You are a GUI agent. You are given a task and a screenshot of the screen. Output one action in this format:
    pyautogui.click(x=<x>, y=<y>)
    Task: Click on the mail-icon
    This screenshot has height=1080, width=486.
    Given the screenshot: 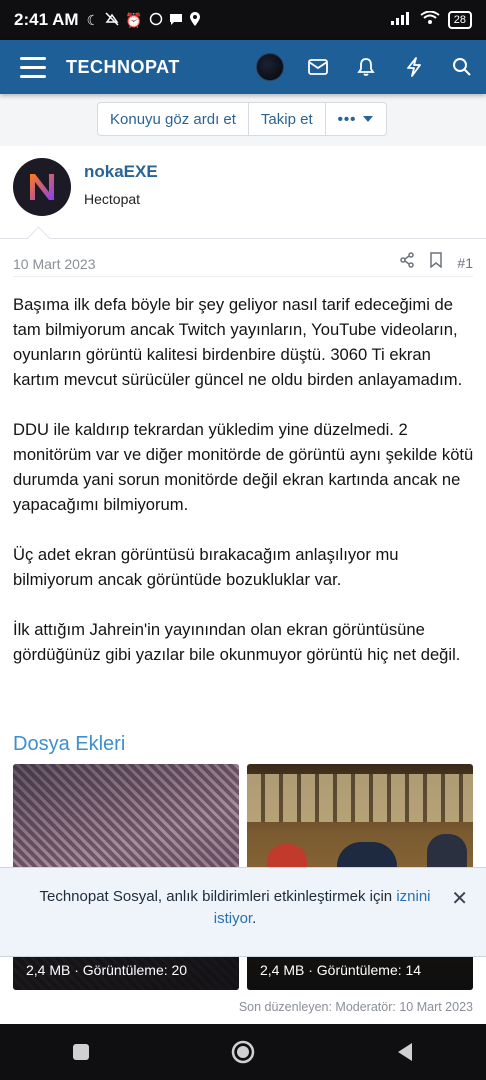 What is the action you would take?
    pyautogui.click(x=318, y=67)
    